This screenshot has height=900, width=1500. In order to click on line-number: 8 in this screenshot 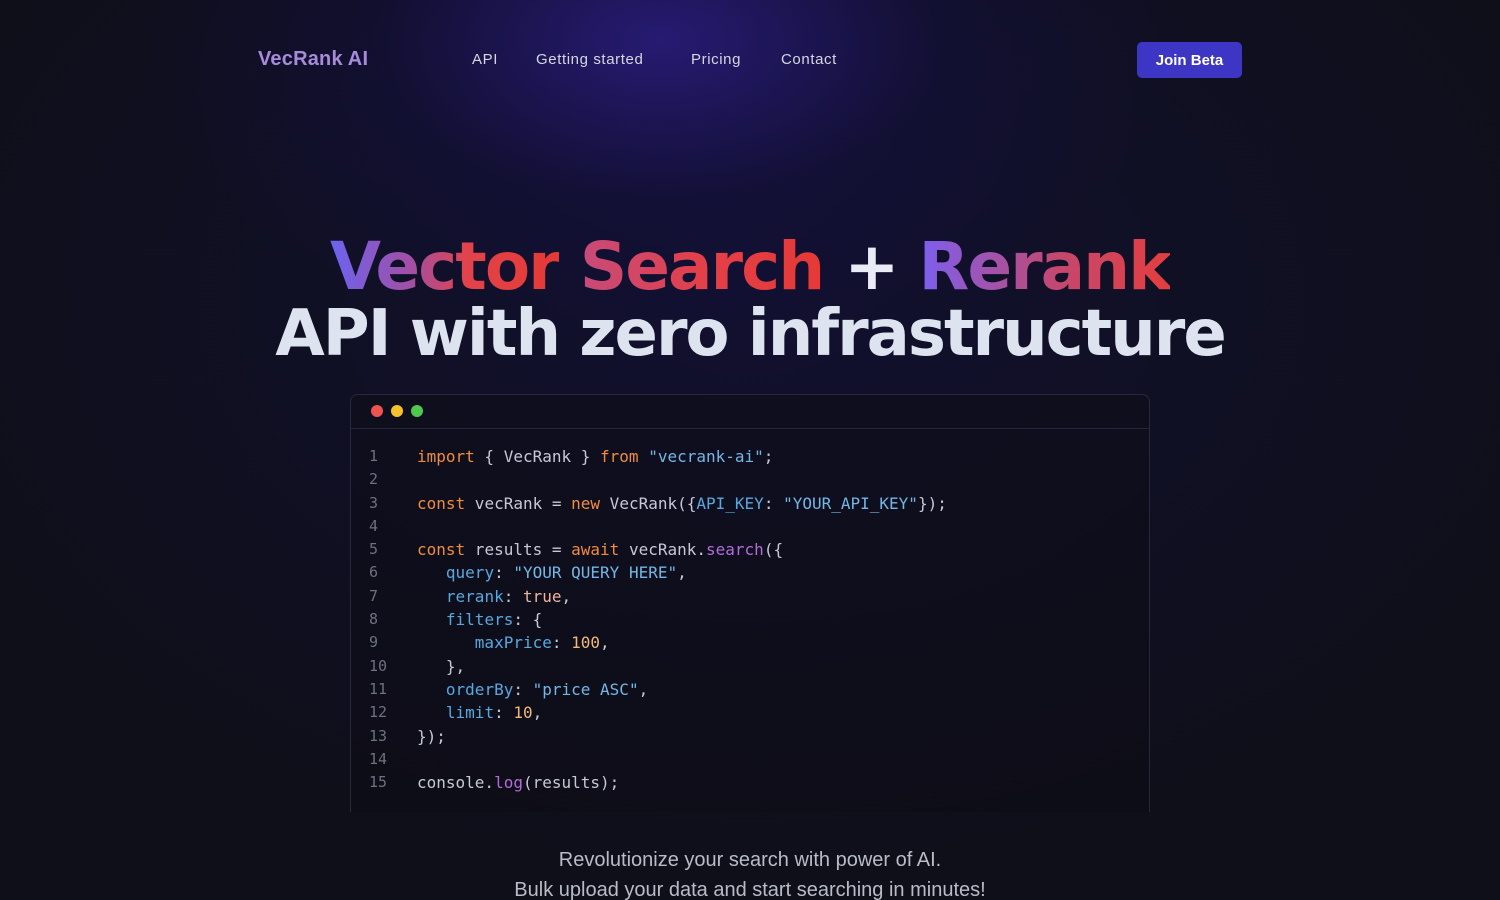, I will do `click(374, 619)`.